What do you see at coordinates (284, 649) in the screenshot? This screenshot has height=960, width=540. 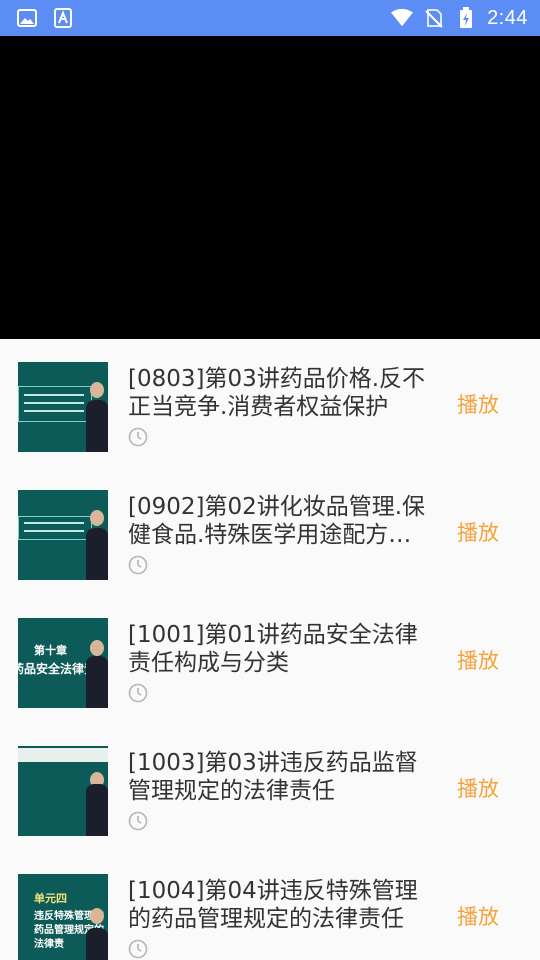 I see `course-title: [1001]第01讲药品安全法律责任构成与分类` at bounding box center [284, 649].